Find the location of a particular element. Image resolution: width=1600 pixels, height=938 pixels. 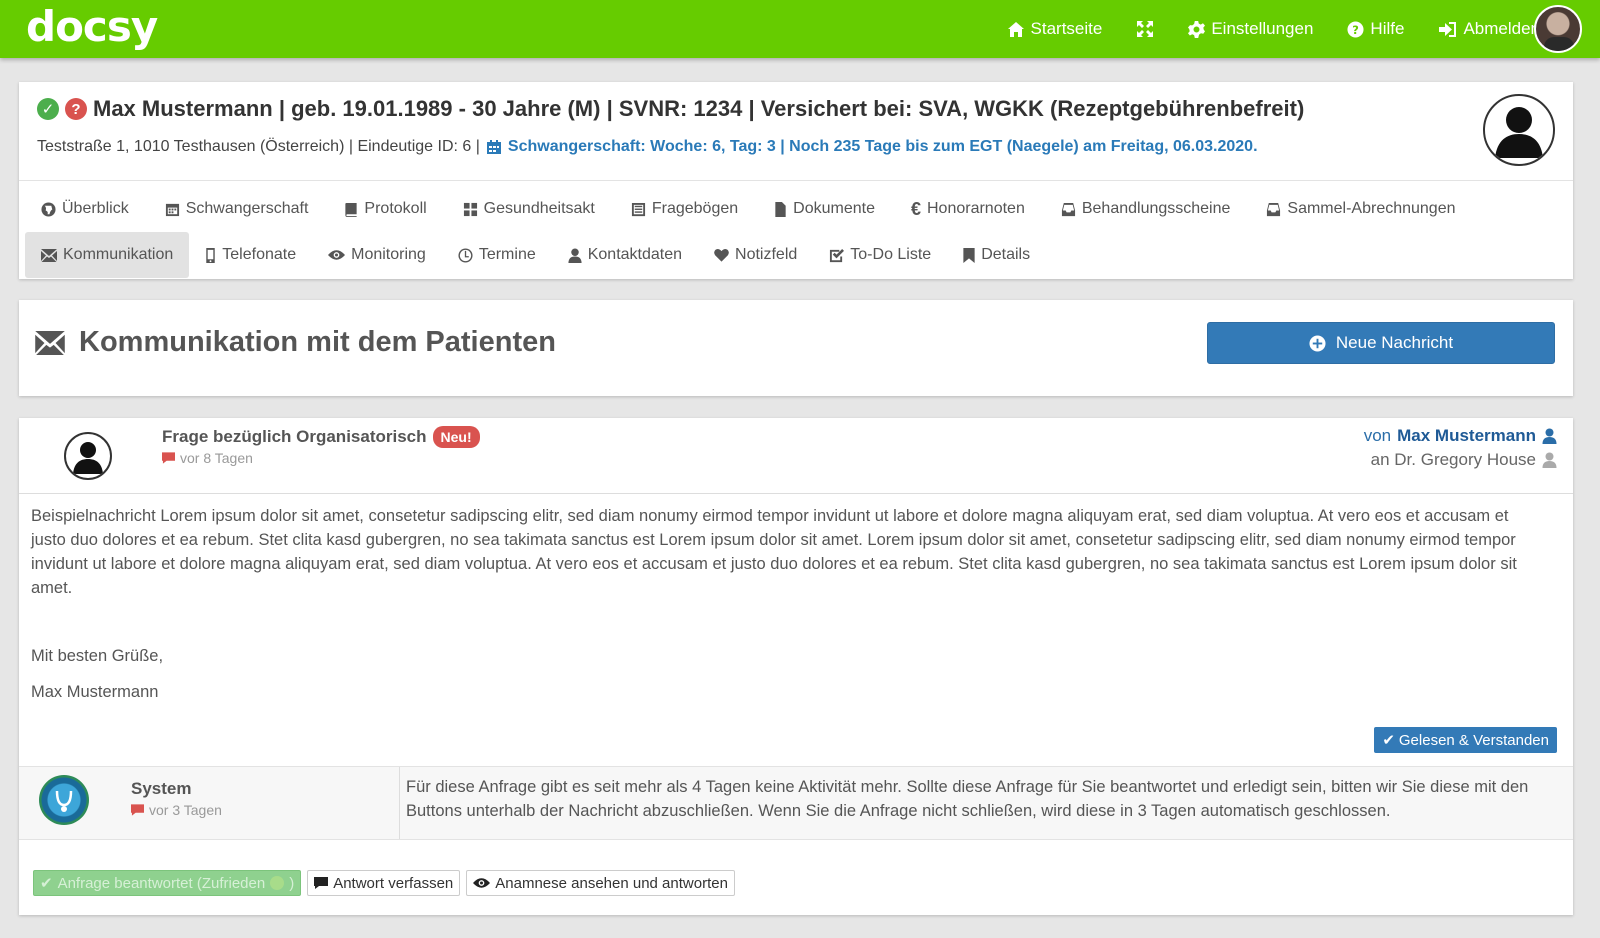

nav-help: ? Hilfe is located at coordinates (1375, 29).